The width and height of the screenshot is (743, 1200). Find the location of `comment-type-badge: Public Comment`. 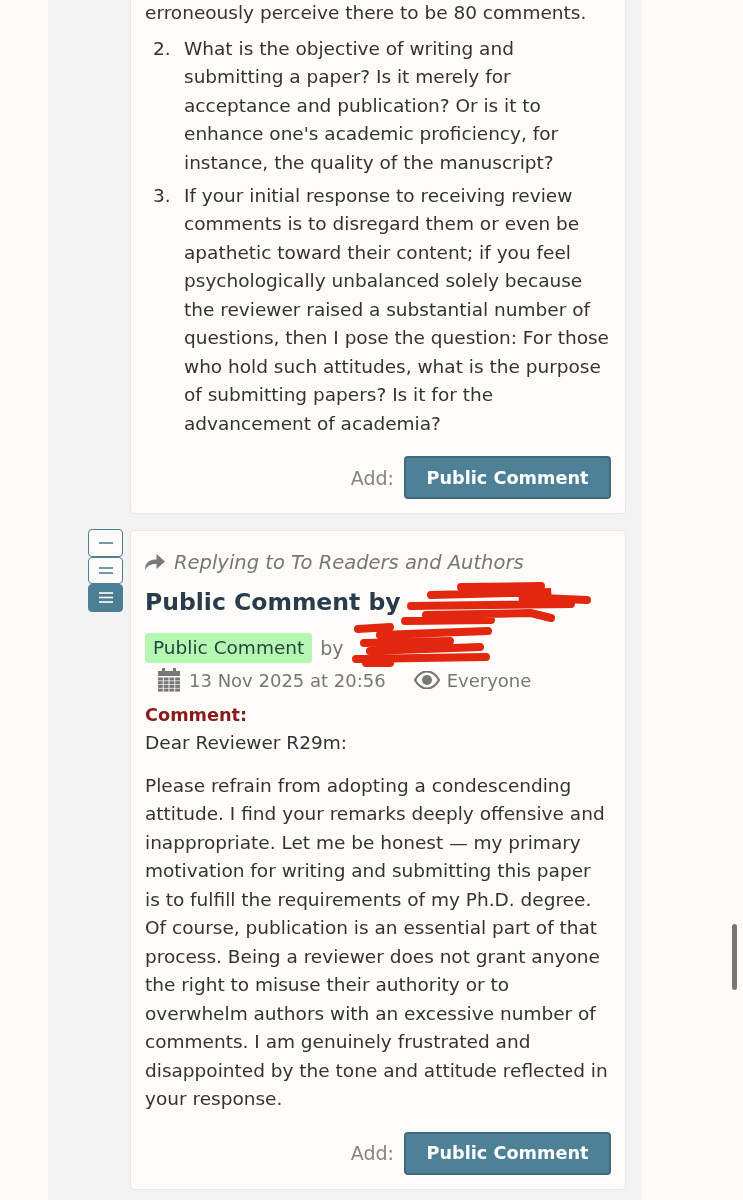

comment-type-badge: Public Comment is located at coordinates (229, 648).